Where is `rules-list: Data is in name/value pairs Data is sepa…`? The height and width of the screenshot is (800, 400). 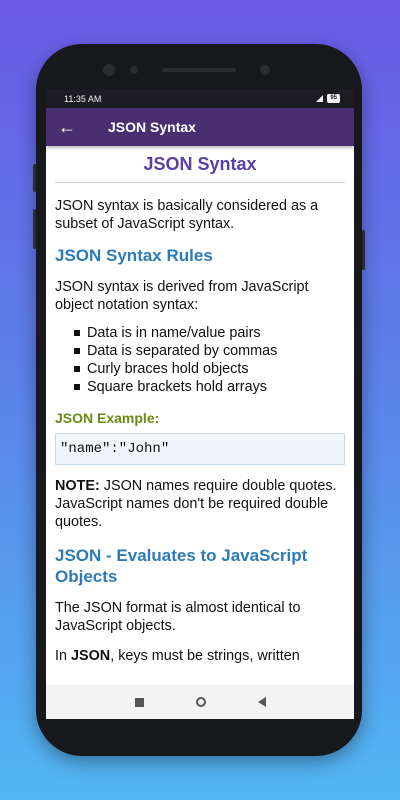
rules-list: Data is in name/value pairs Data is sepa… is located at coordinates (200, 360).